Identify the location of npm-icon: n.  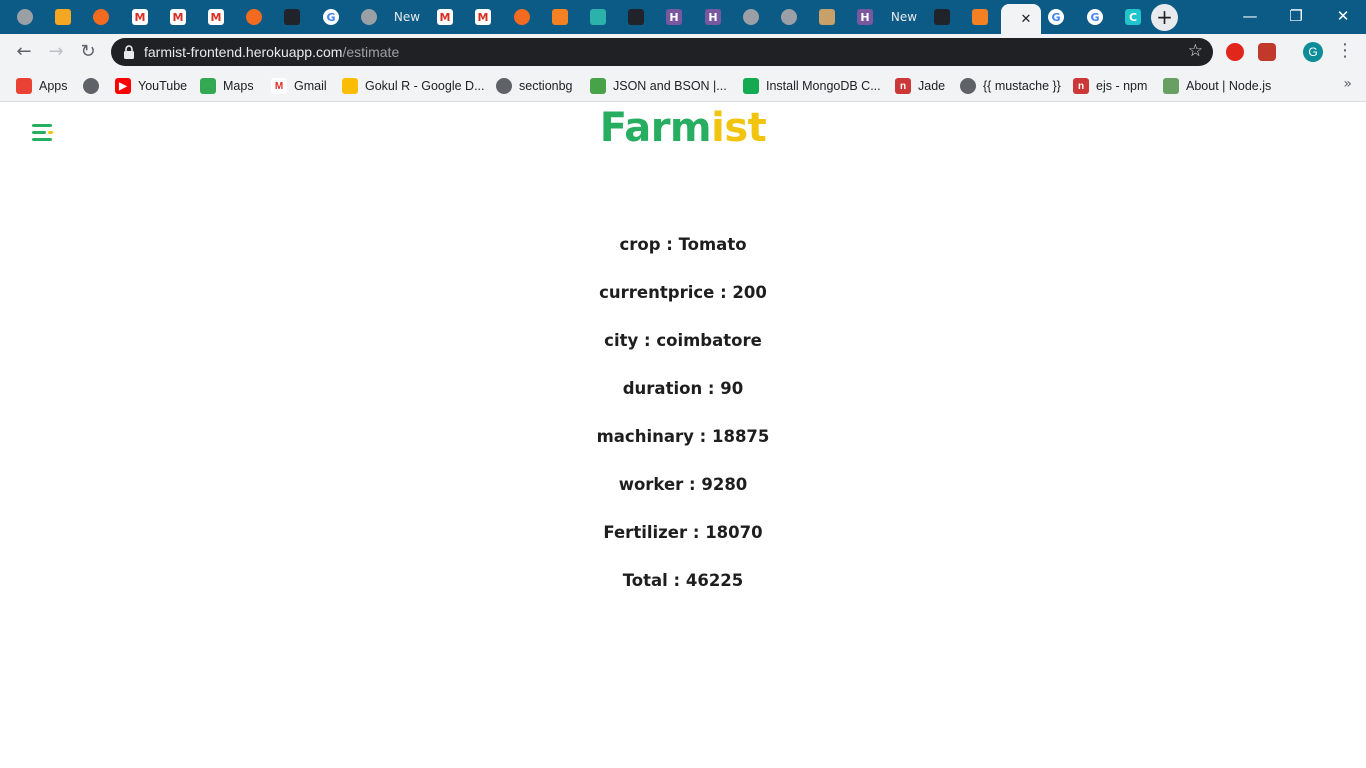
(903, 86).